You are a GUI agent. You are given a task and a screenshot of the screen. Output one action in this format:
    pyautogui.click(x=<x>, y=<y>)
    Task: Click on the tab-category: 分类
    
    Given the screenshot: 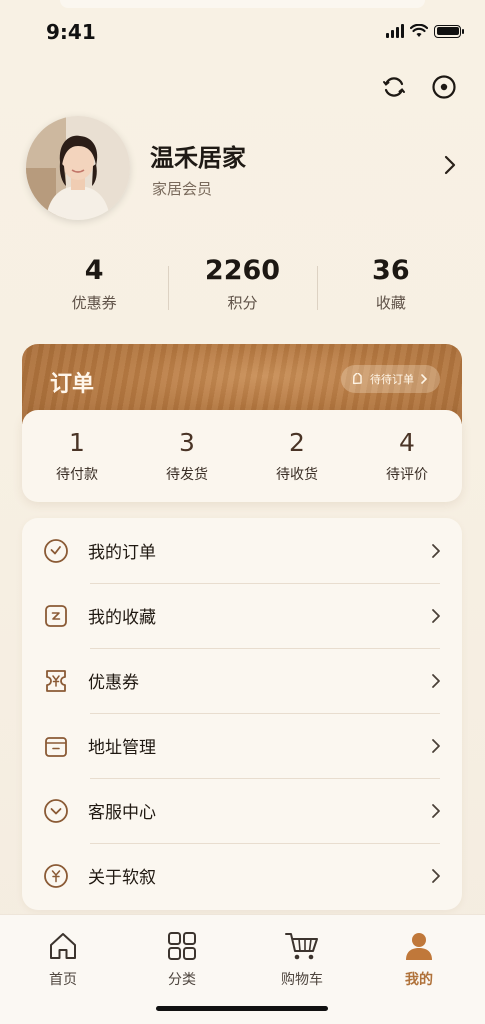 What is the action you would take?
    pyautogui.click(x=182, y=959)
    